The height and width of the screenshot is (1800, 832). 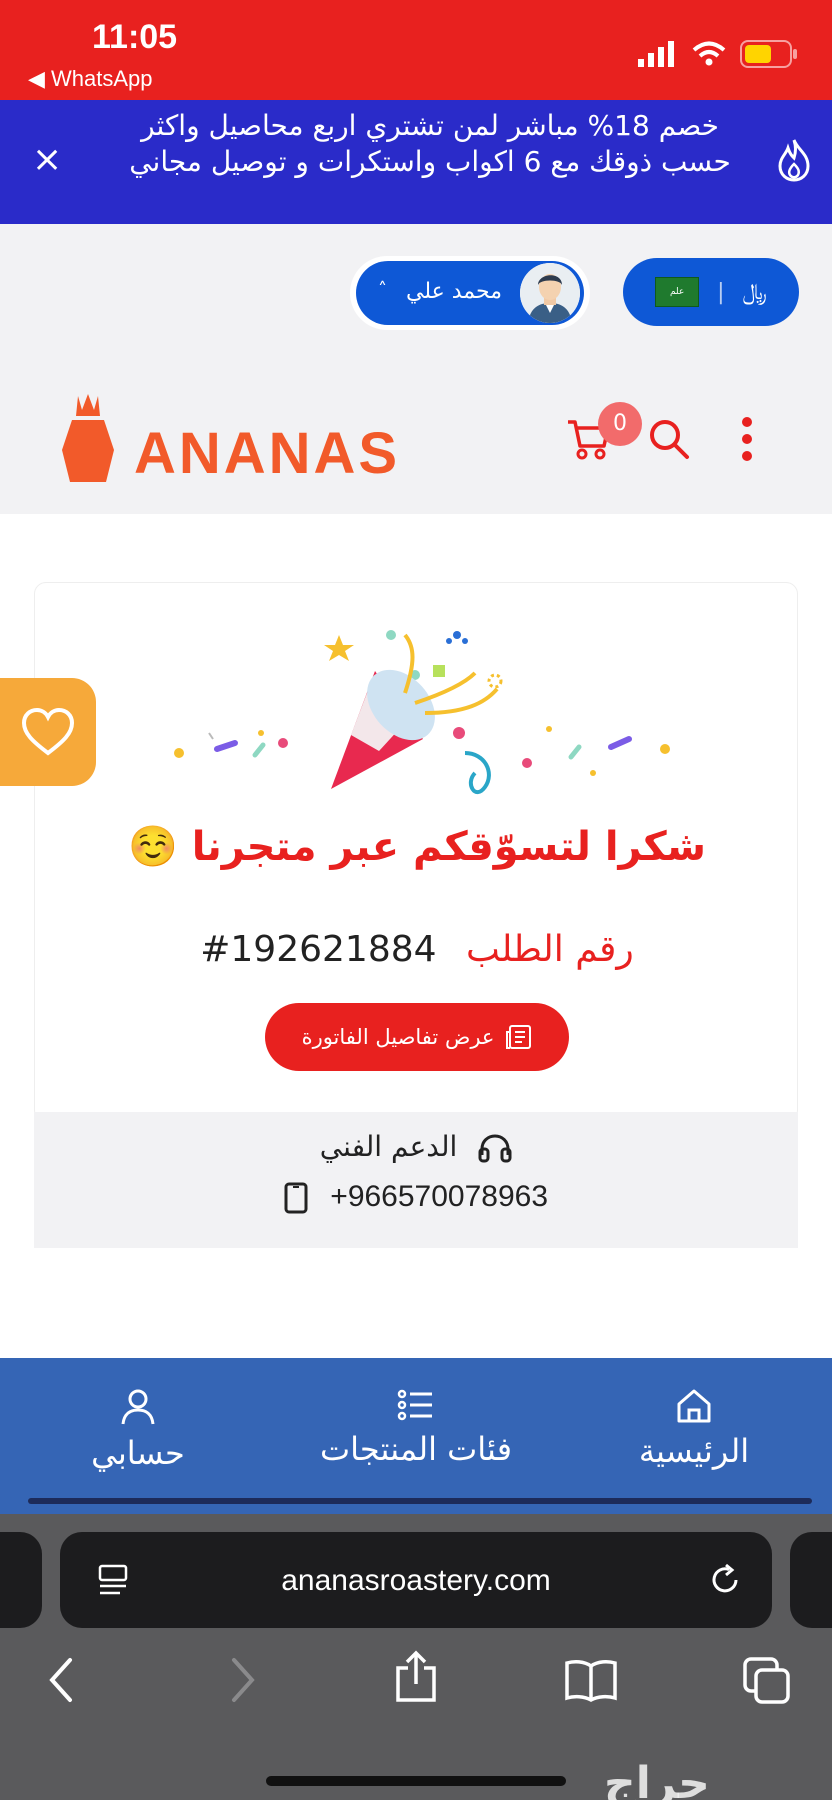 What do you see at coordinates (694, 1429) in the screenshot?
I see `nav-home: الرئيسية` at bounding box center [694, 1429].